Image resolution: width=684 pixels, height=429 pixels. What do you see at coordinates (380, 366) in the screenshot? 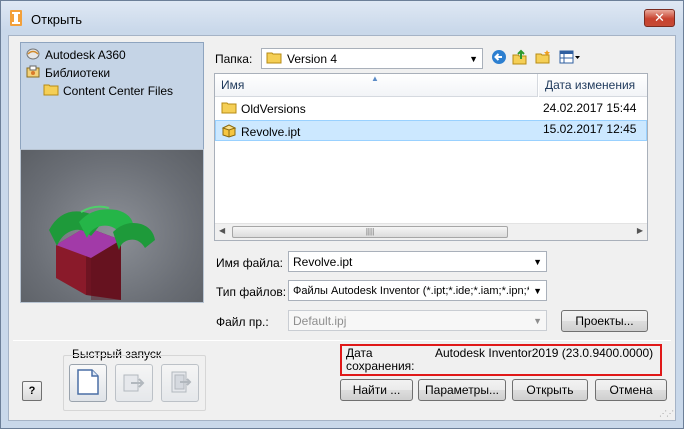
I see `save-date-label-line2: сохранения:` at bounding box center [380, 366].